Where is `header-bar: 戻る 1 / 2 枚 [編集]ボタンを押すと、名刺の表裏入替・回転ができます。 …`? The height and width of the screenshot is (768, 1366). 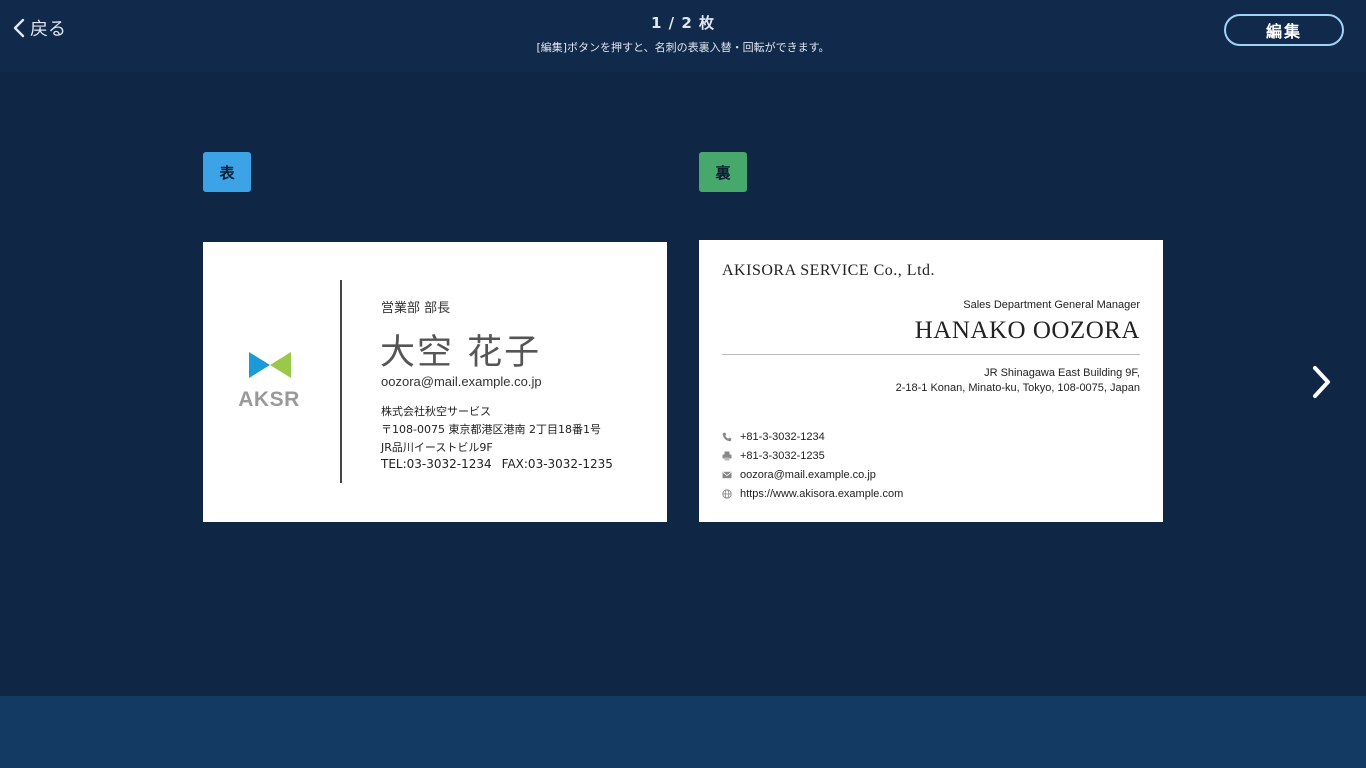 header-bar: 戻る 1 / 2 枚 [編集]ボタンを押すと、名刺の表裏入替・回転ができます。 … is located at coordinates (683, 36).